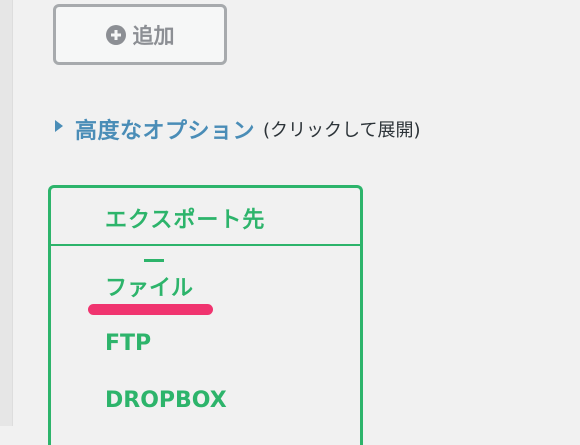 The image size is (580, 445). What do you see at coordinates (150, 309) in the screenshot?
I see `highlight-underline` at bounding box center [150, 309].